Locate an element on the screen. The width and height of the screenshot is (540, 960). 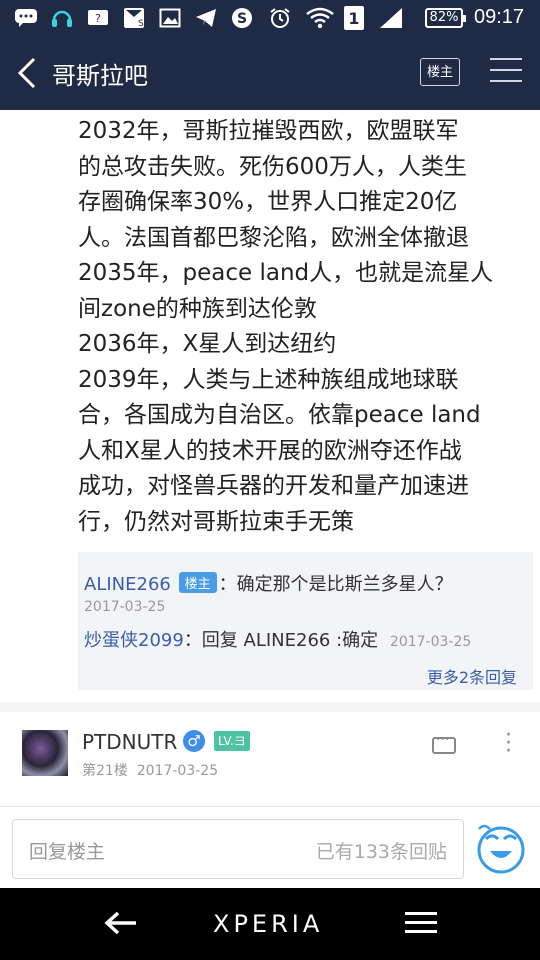
male-gender-icon: ♂ is located at coordinates (194, 741).